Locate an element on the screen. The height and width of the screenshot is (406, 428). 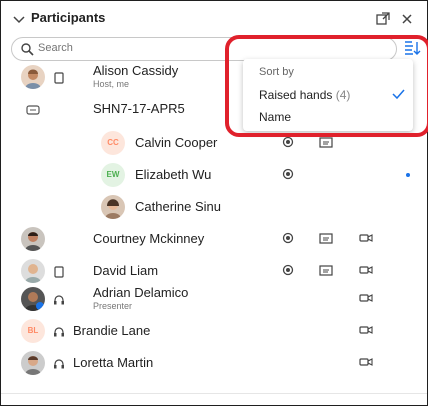
participant-name: Courtney Mckinney is located at coordinates (149, 238).